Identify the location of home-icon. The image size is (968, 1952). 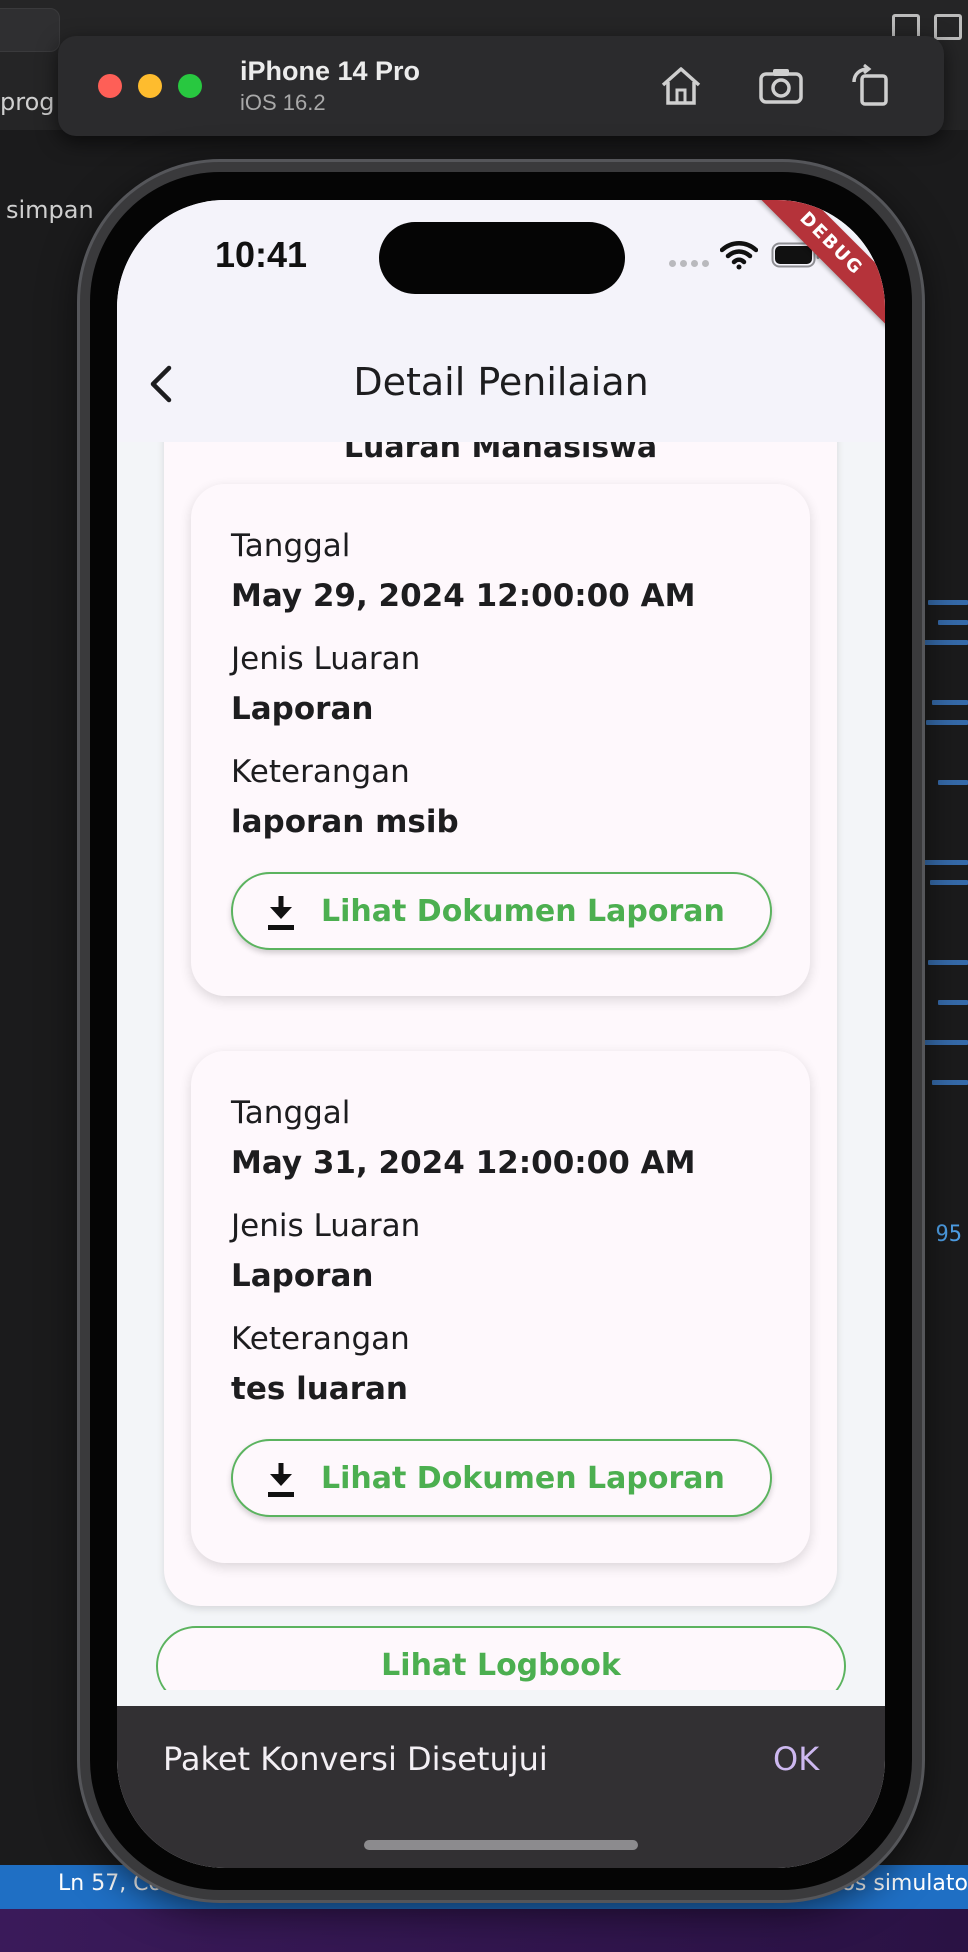
(681, 86).